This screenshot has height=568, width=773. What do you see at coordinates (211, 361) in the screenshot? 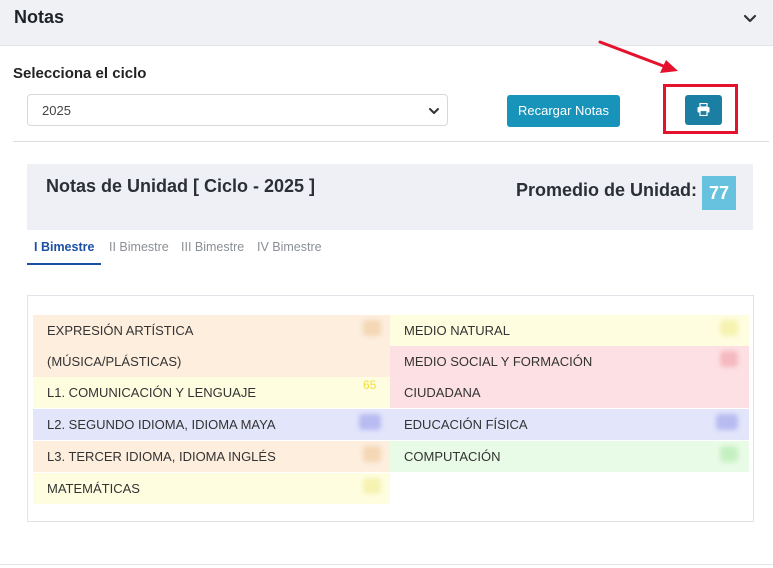
I see `subject-row-musica-plasticas: (MÚSICA/PLÁSTICAS)` at bounding box center [211, 361].